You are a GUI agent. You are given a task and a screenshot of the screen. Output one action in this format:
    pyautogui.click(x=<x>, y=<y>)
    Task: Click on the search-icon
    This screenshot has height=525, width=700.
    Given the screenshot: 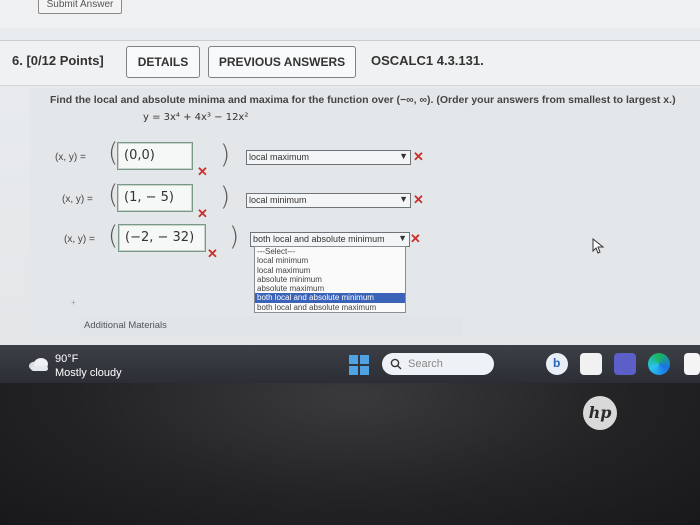 What is the action you would take?
    pyautogui.click(x=396, y=364)
    